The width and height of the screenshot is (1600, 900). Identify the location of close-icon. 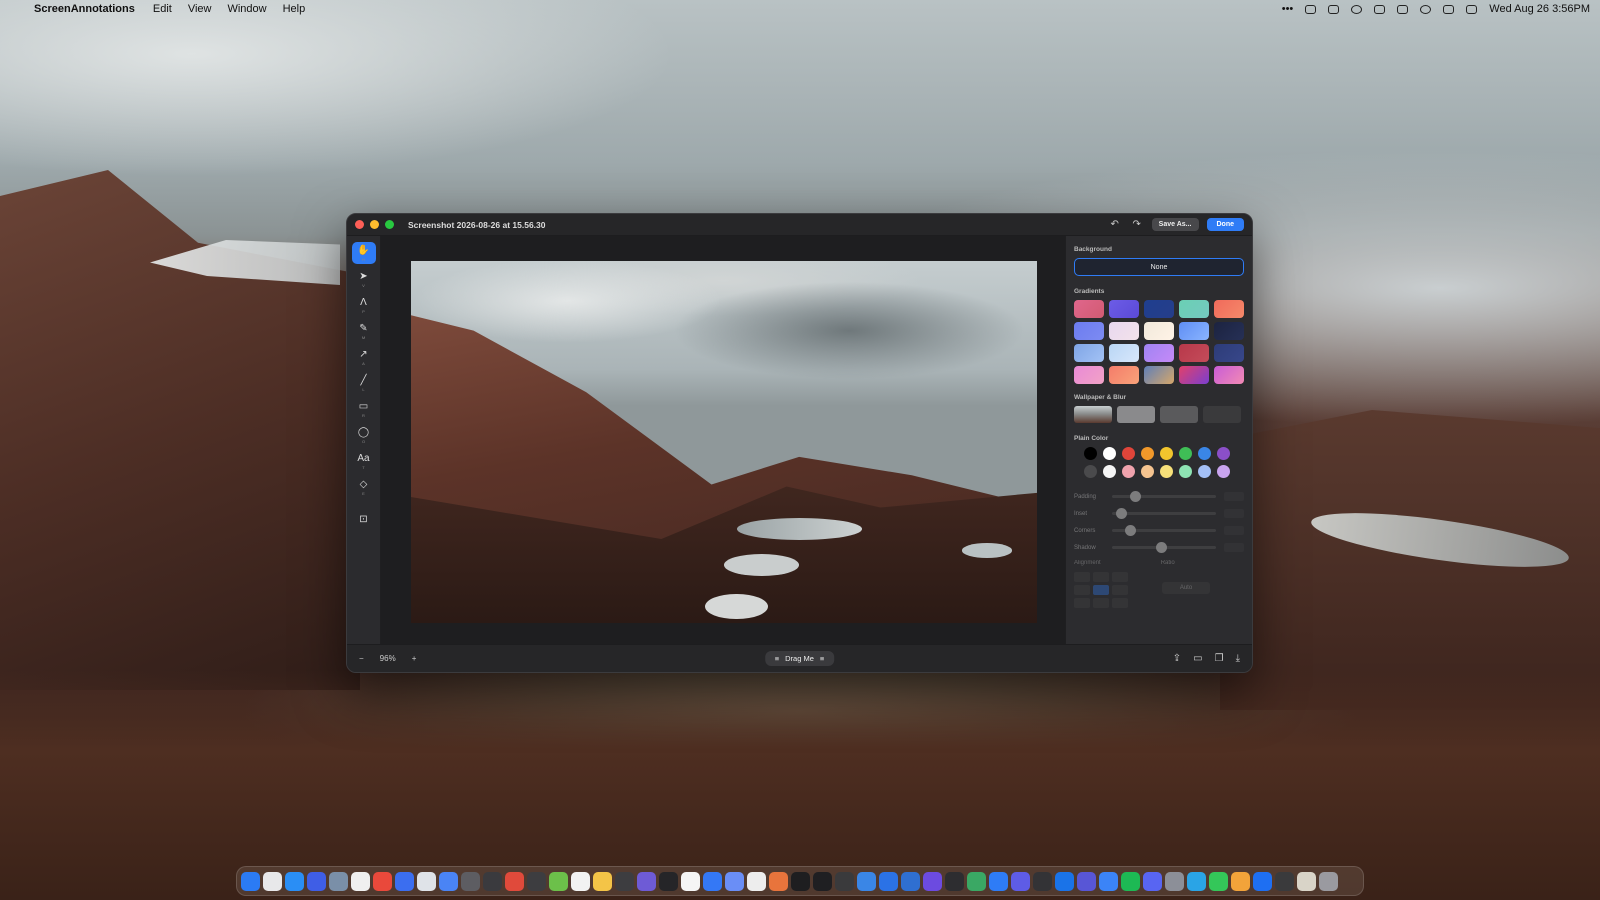
(359, 224).